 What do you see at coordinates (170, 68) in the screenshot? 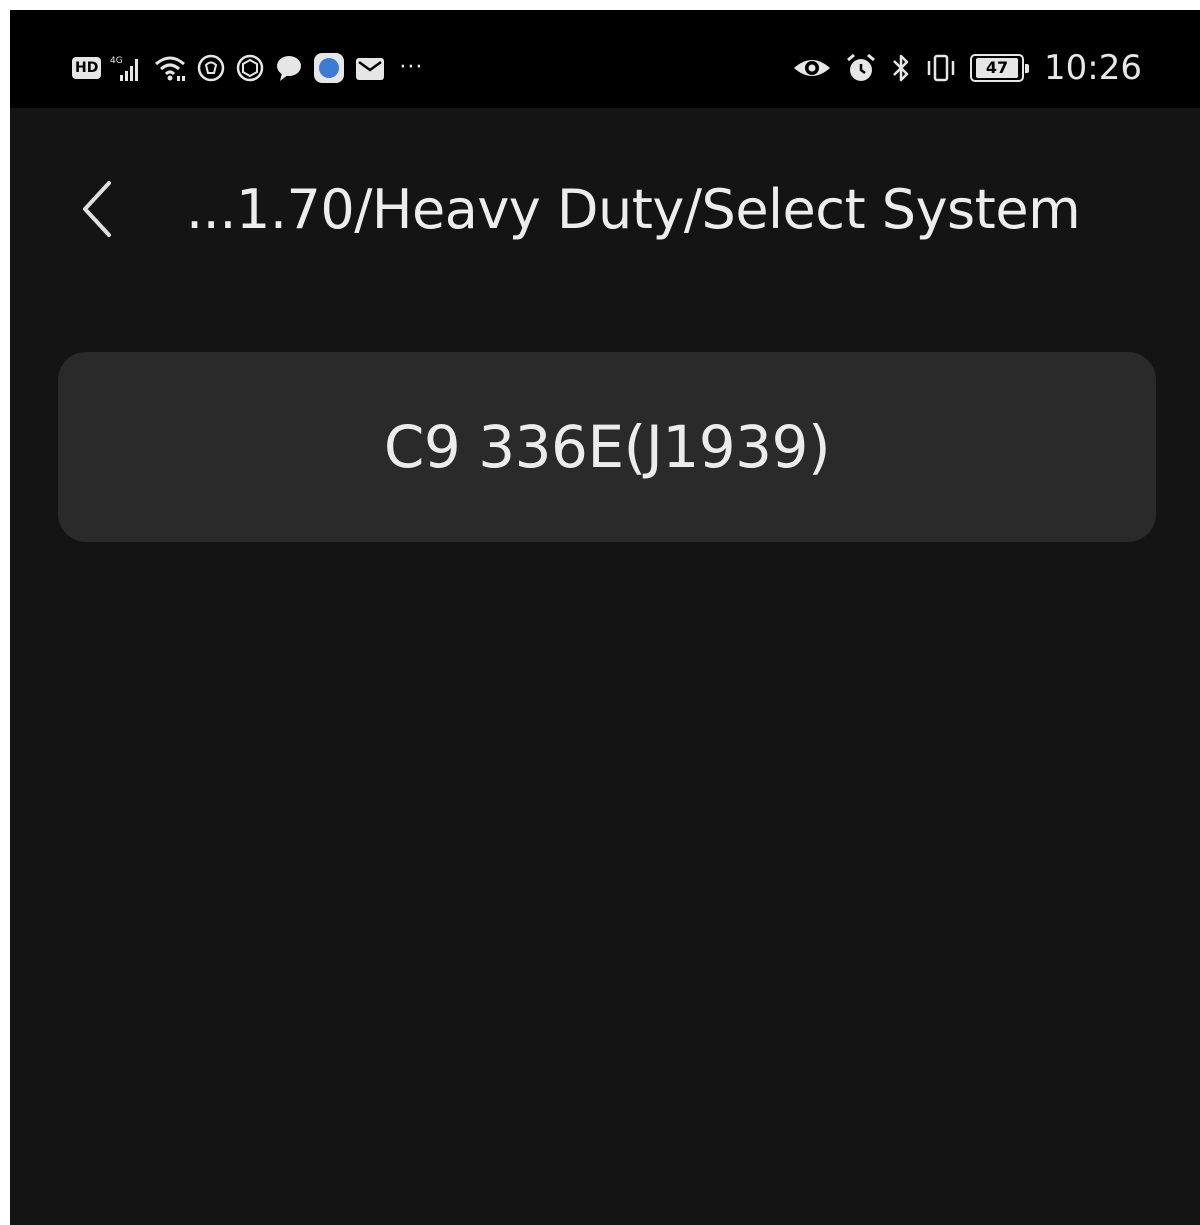
I see `wifi-icon` at bounding box center [170, 68].